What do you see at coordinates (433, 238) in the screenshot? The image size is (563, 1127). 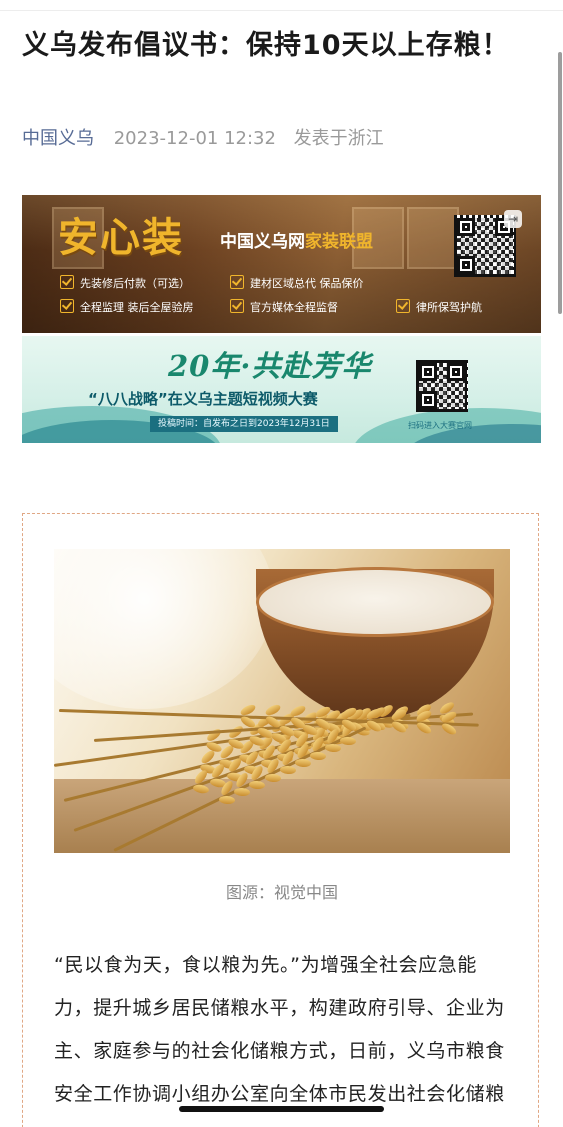 I see `banner-window-decor` at bounding box center [433, 238].